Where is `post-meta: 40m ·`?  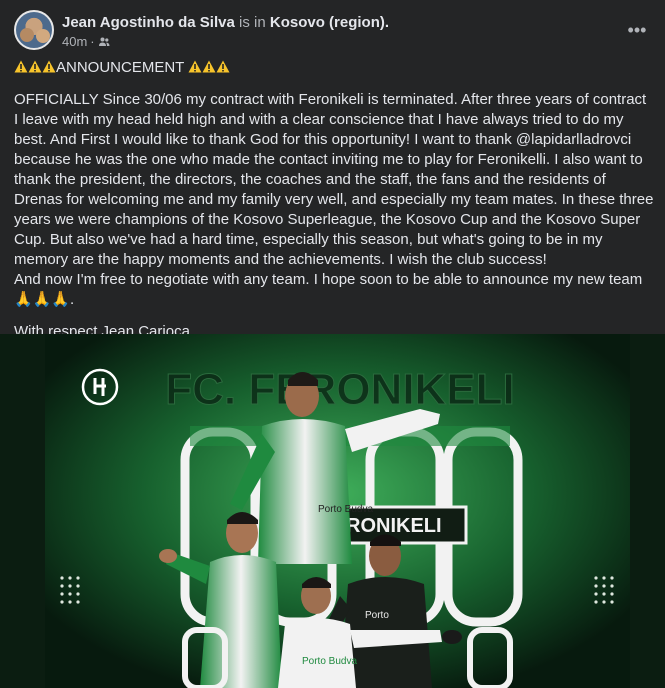 post-meta: 40m · is located at coordinates (86, 42).